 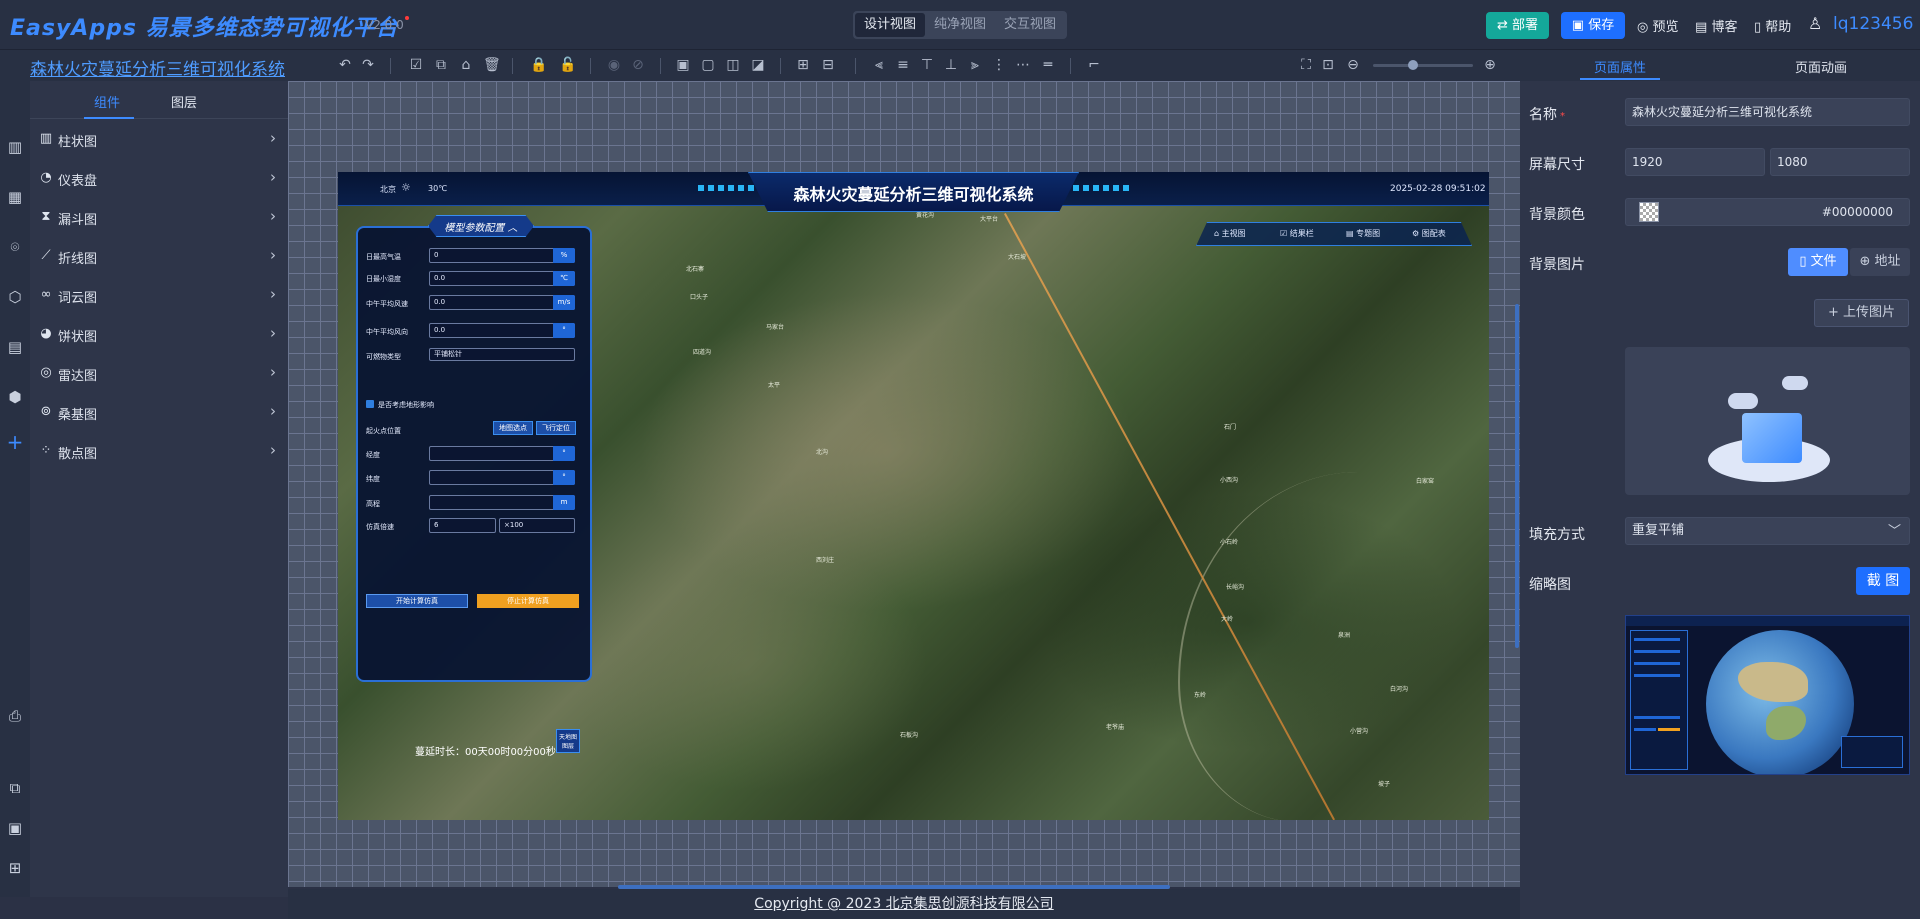 What do you see at coordinates (159, 178) in the screenshot?
I see `category-gauge: ◔ 仪表盘 ›` at bounding box center [159, 178].